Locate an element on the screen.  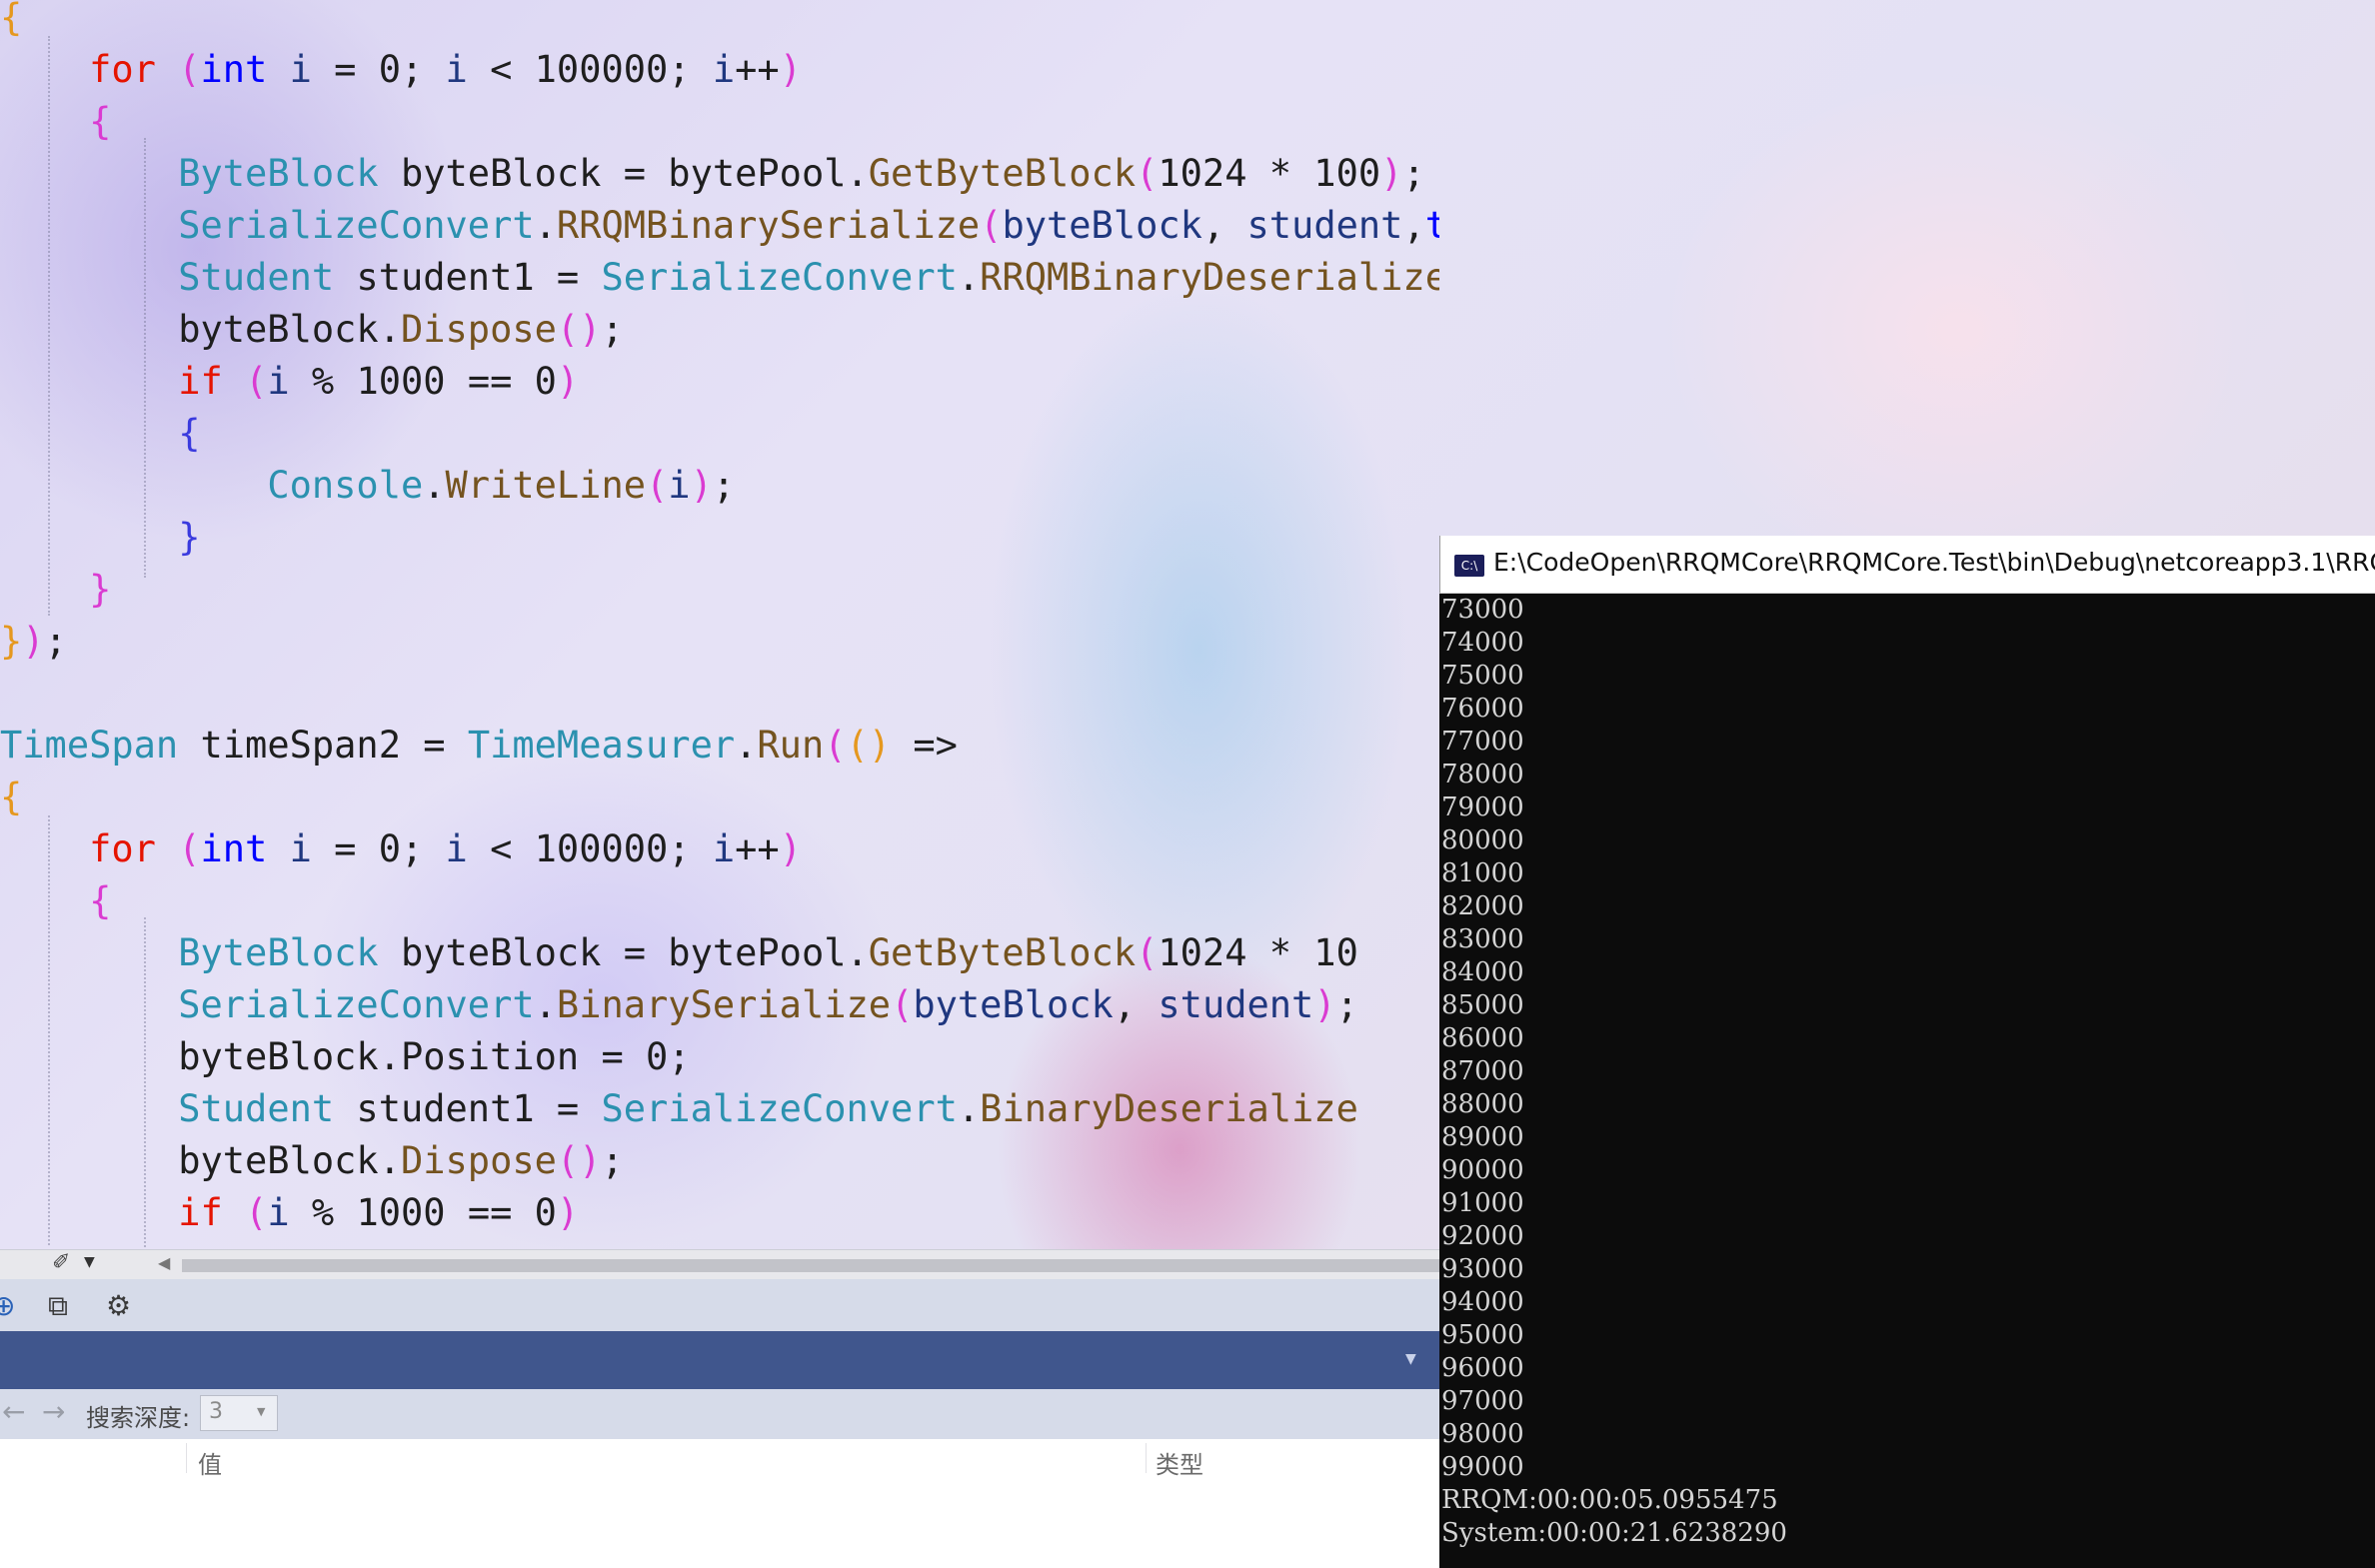
chevron-down-icon: ▼ is located at coordinates (261, 1412).